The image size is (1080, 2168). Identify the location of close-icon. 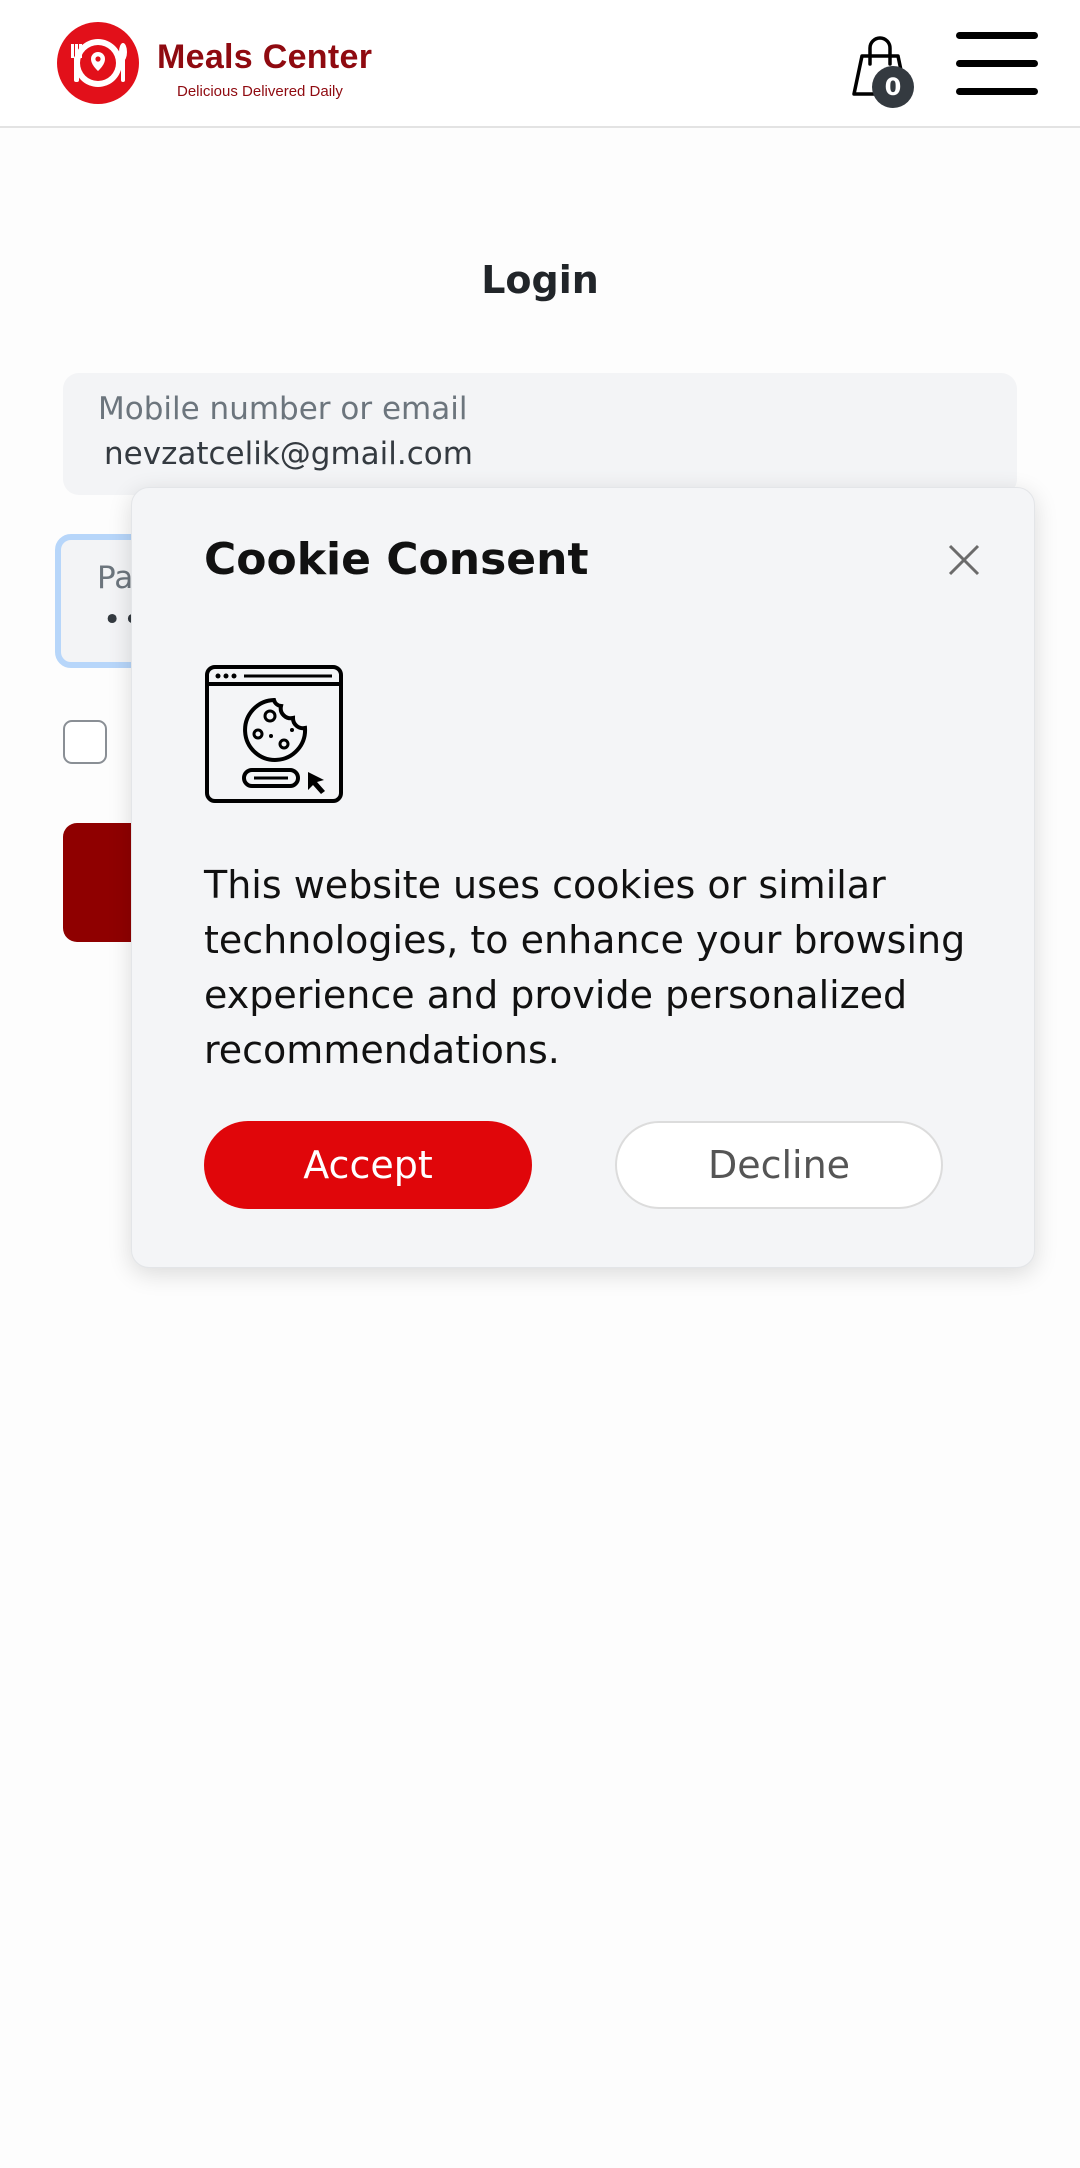
(964, 560).